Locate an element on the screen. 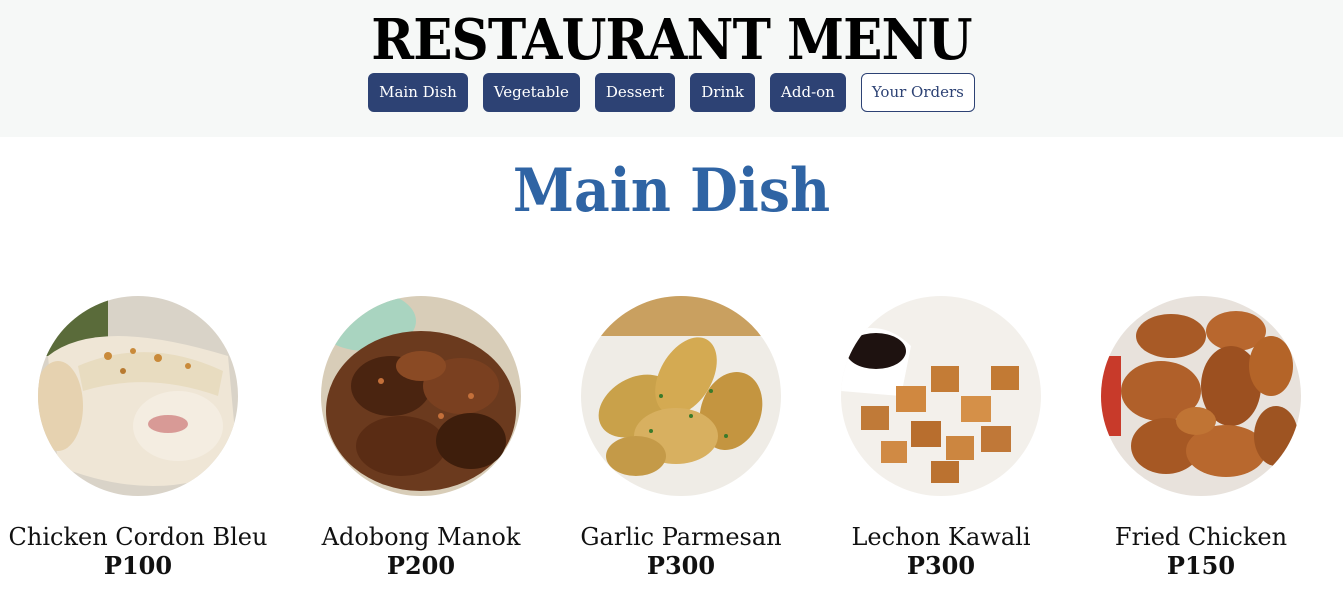 The image size is (1343, 602). restaurant-title: RESTAURANT MENU is located at coordinates (671, 40).